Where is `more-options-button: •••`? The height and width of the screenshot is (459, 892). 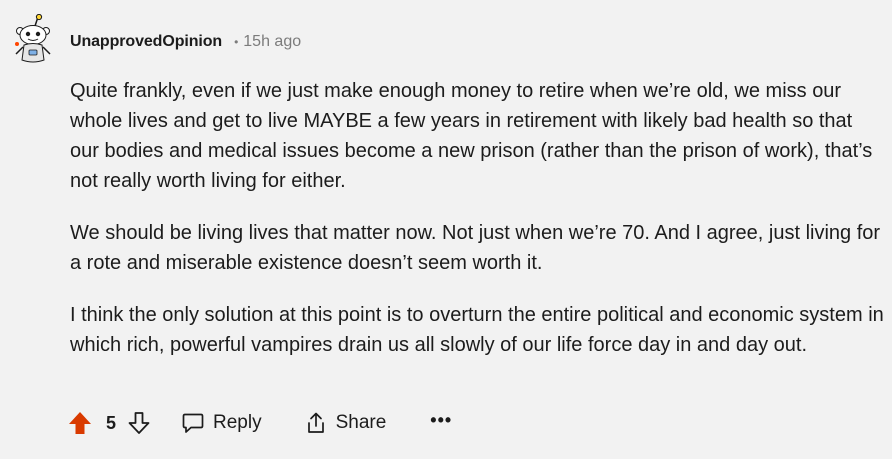
more-options-button: ••• is located at coordinates (441, 421).